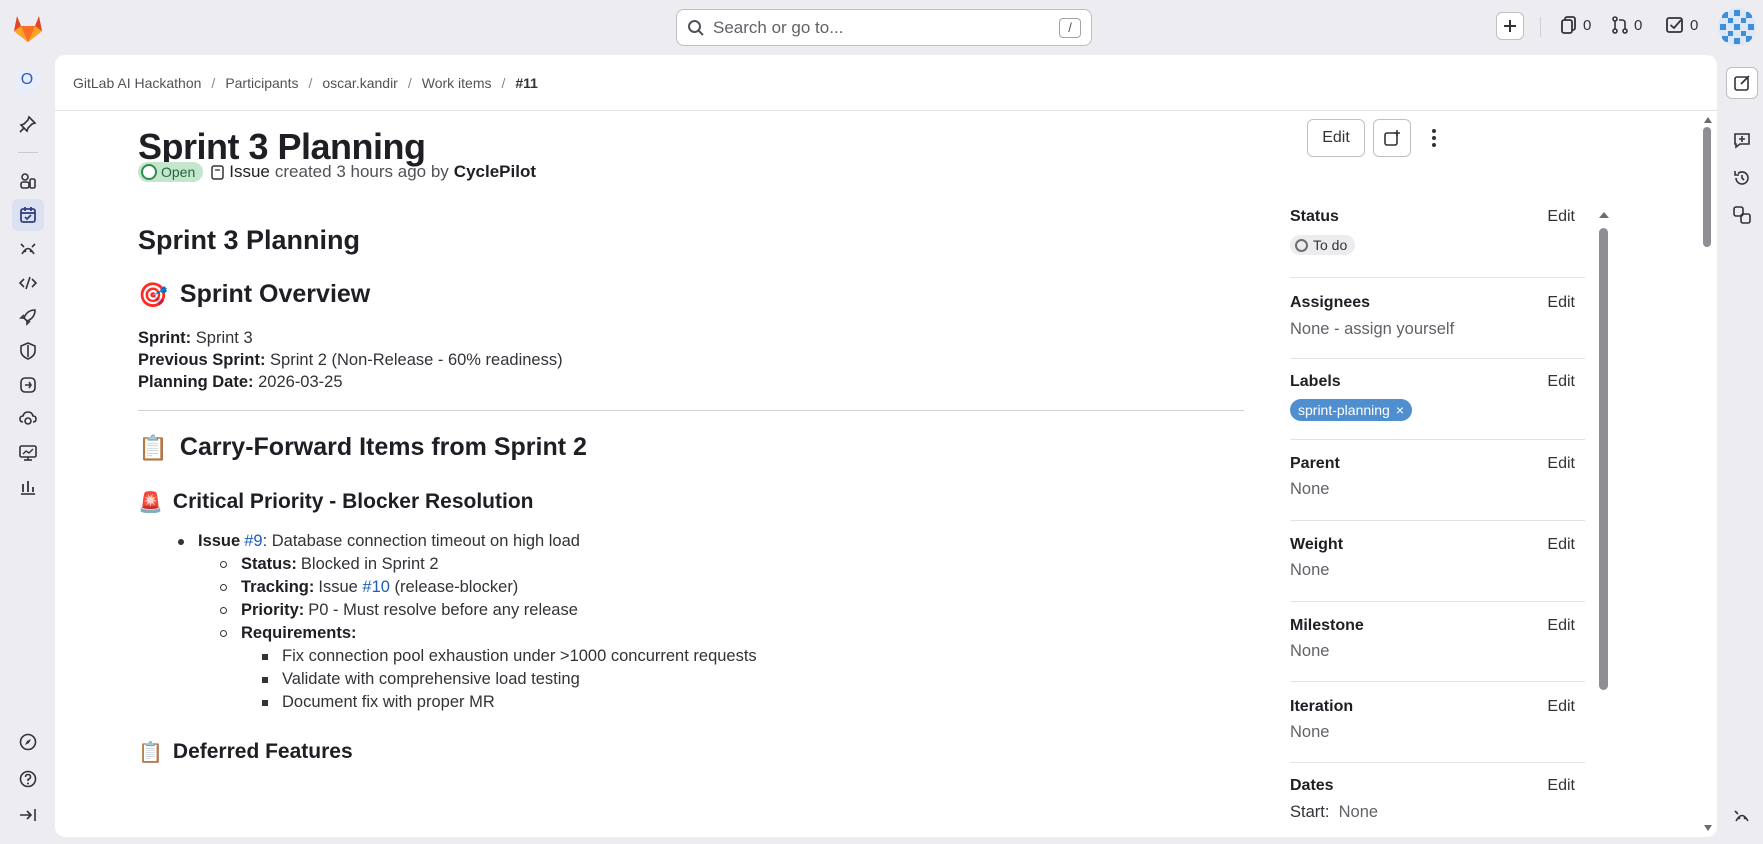 The height and width of the screenshot is (844, 1763). I want to click on history-icon, so click(1742, 178).